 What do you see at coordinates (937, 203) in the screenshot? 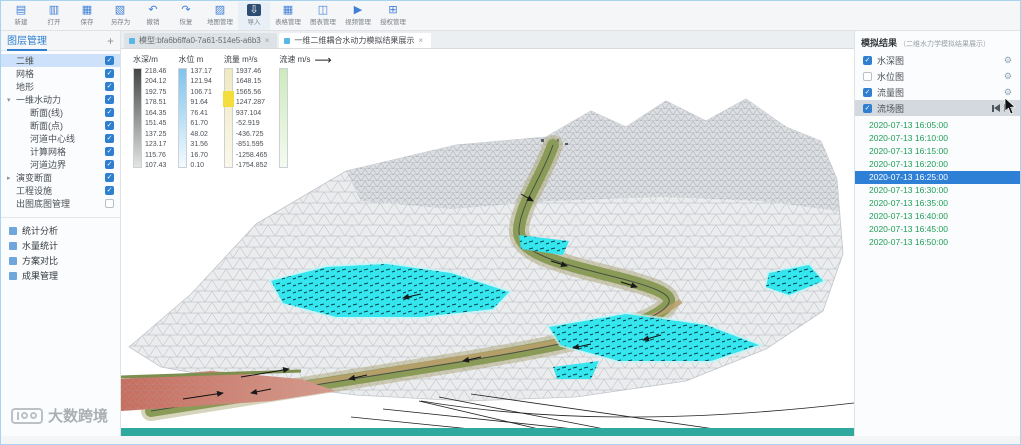
I see `timestamp-item: 2020-07-13 16:35:00` at bounding box center [937, 203].